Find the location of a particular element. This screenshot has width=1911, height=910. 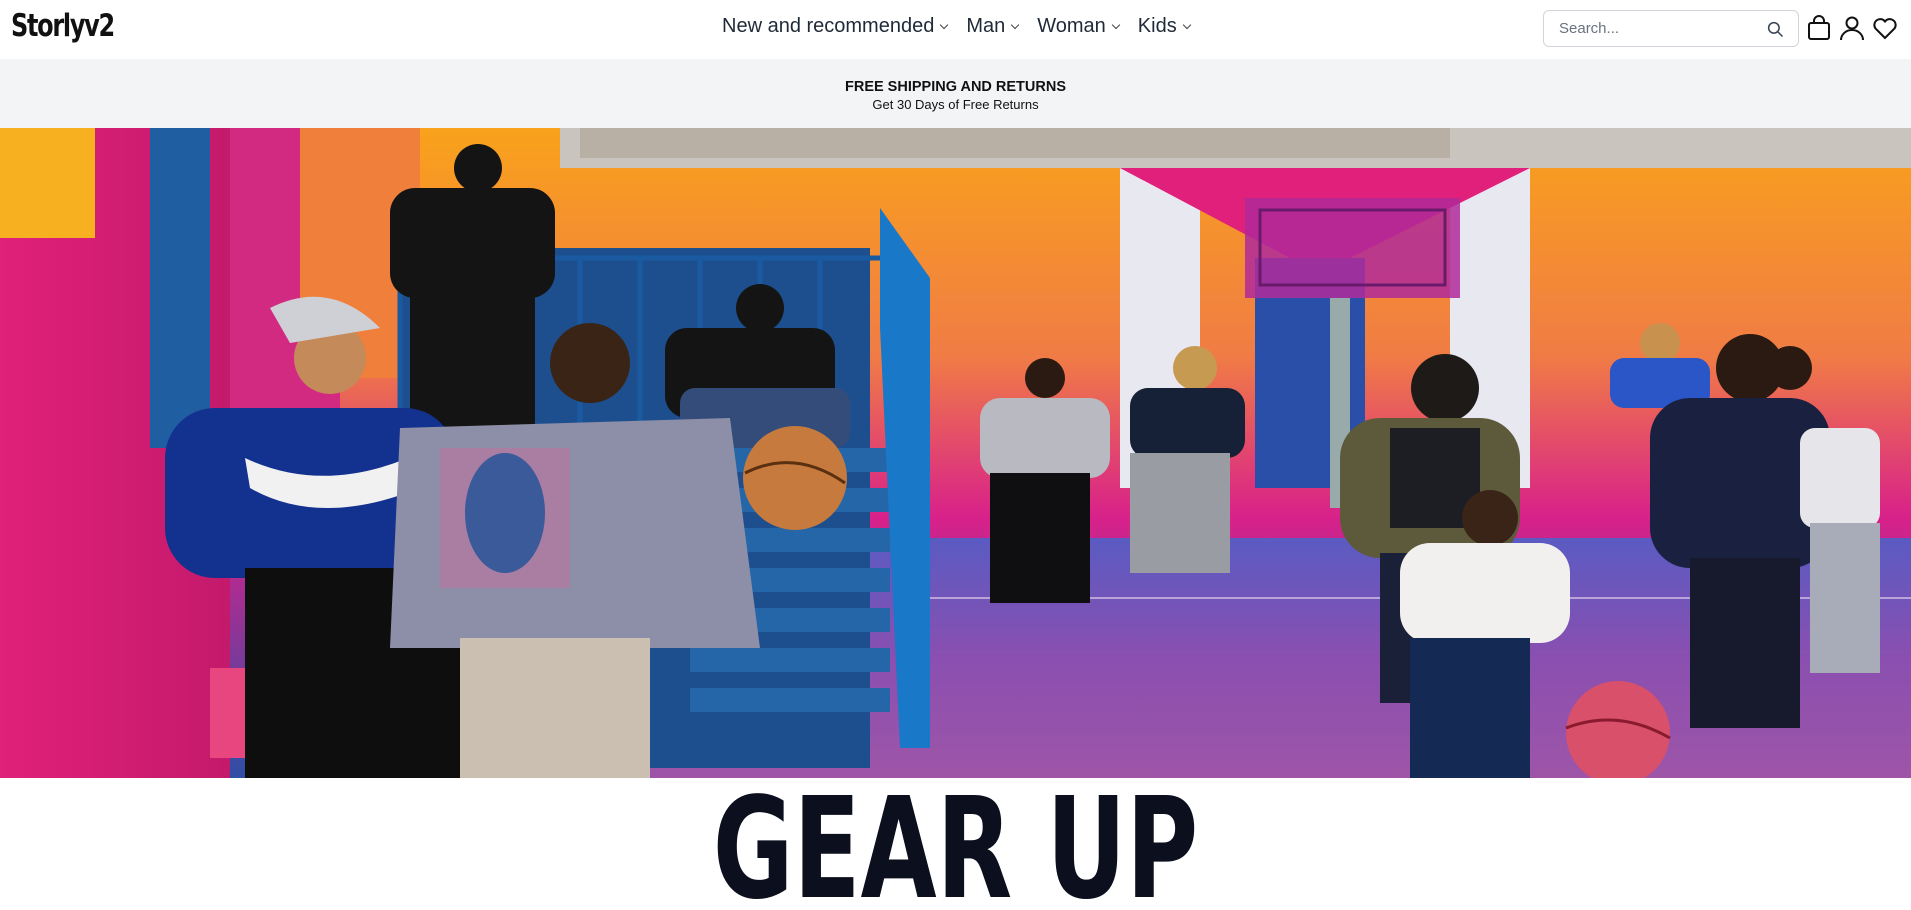

site-logo: Storlyv2 is located at coordinates (63, 26).